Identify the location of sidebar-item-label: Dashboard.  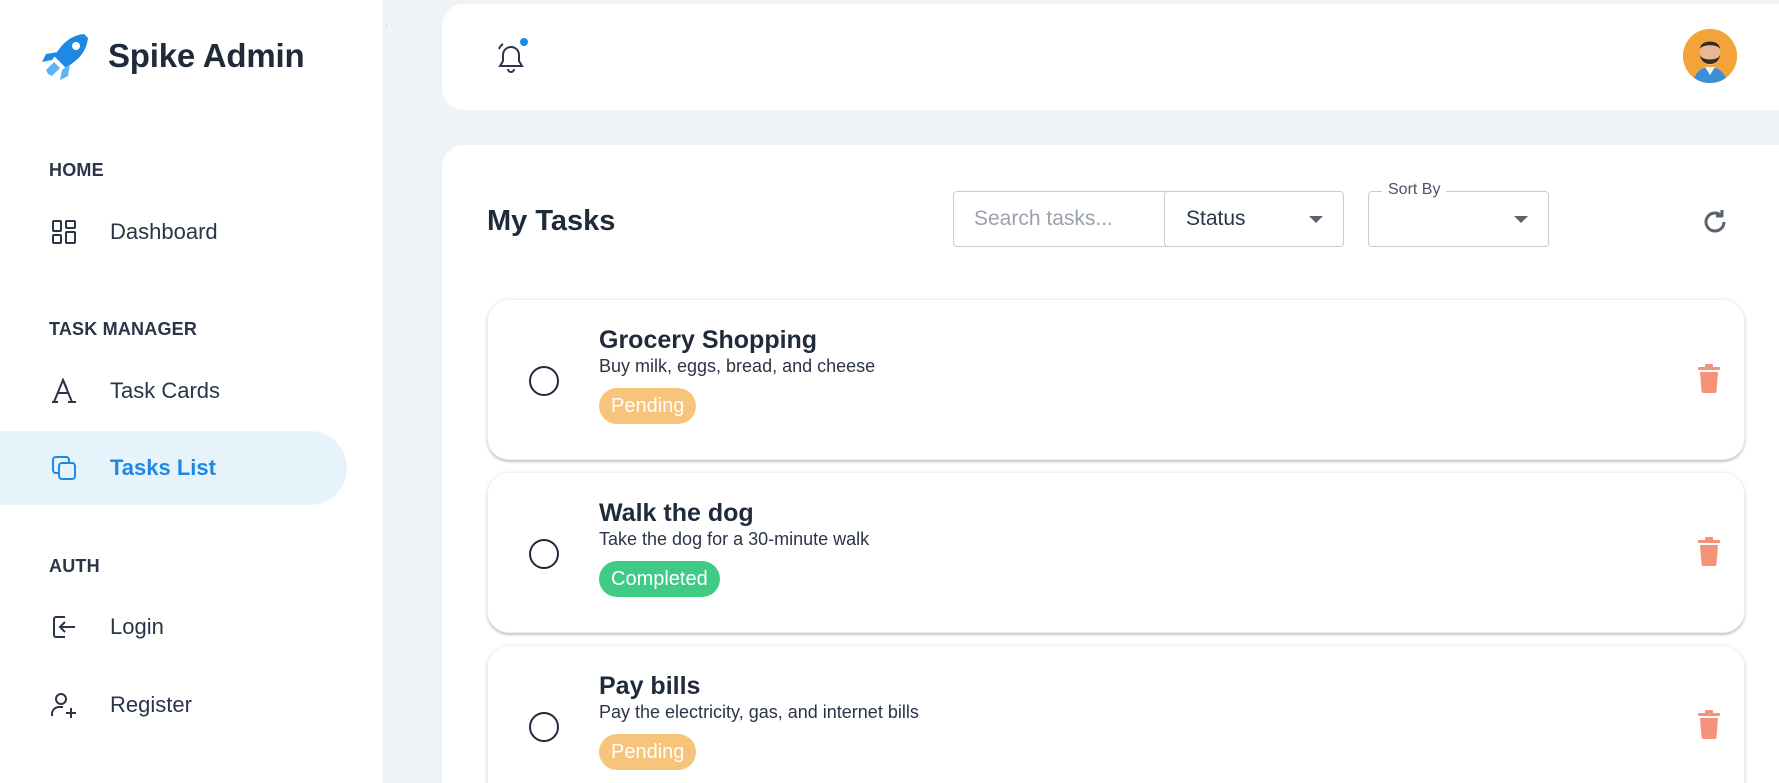
(164, 231).